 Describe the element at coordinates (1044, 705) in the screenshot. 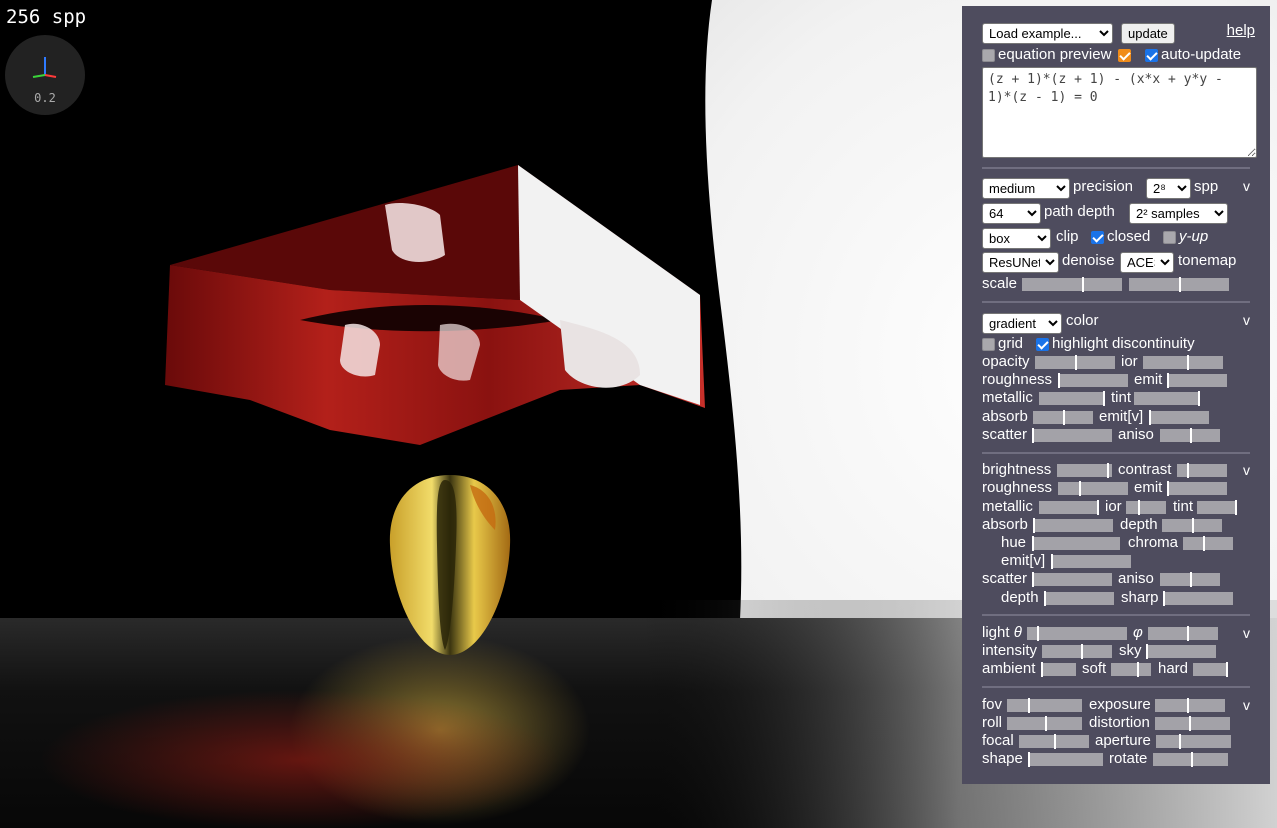

I see `fov-slider` at that location.